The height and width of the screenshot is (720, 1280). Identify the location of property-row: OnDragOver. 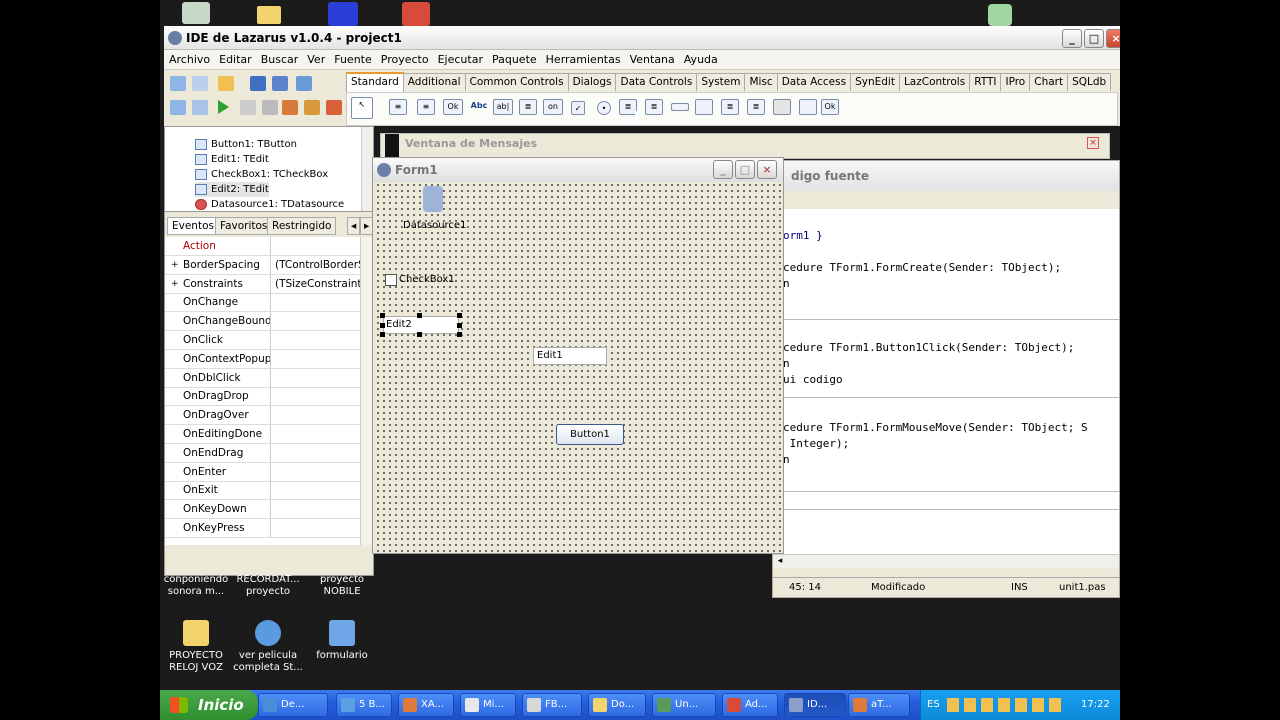
(262, 416).